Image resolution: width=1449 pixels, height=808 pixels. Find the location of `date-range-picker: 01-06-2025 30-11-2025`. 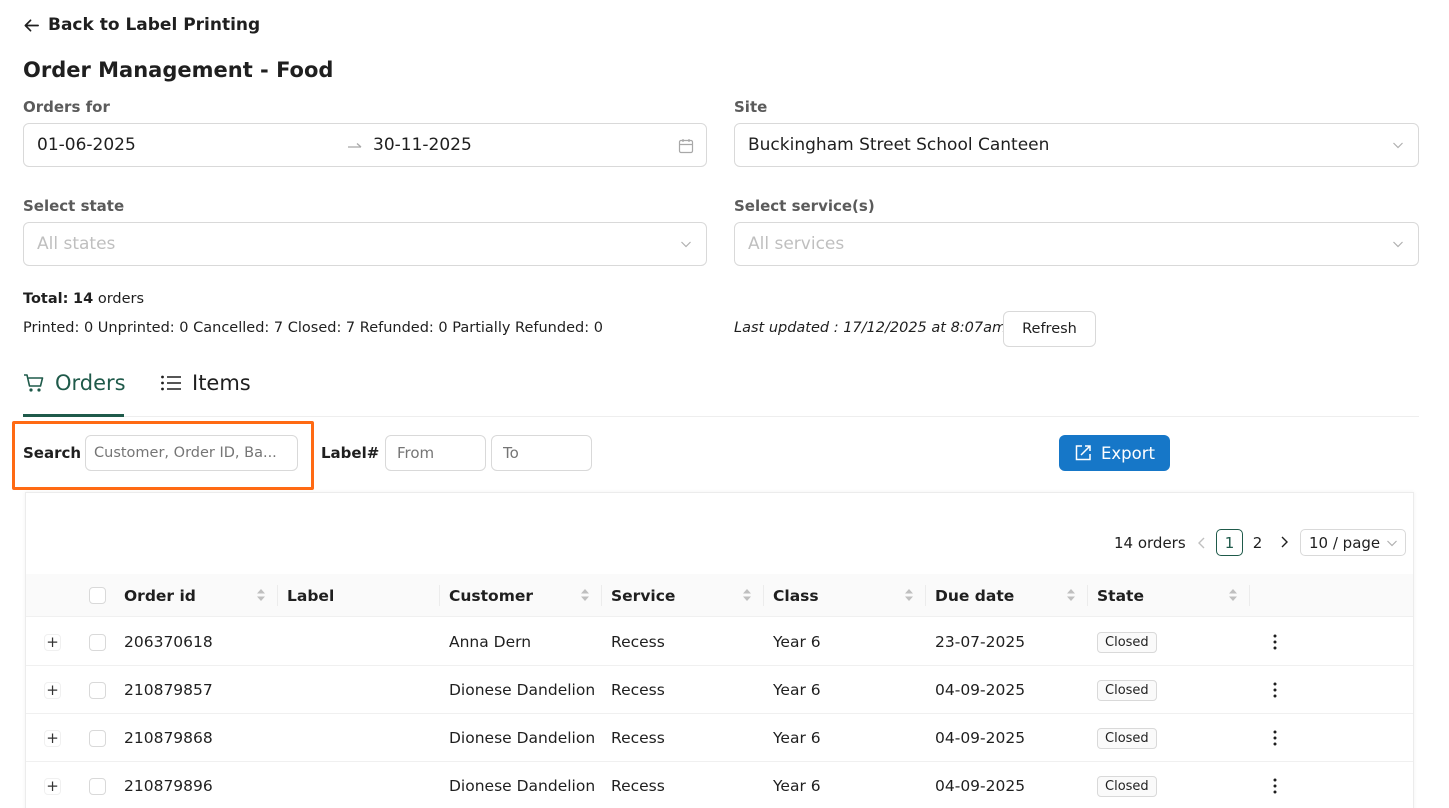

date-range-picker: 01-06-2025 30-11-2025 is located at coordinates (365, 145).